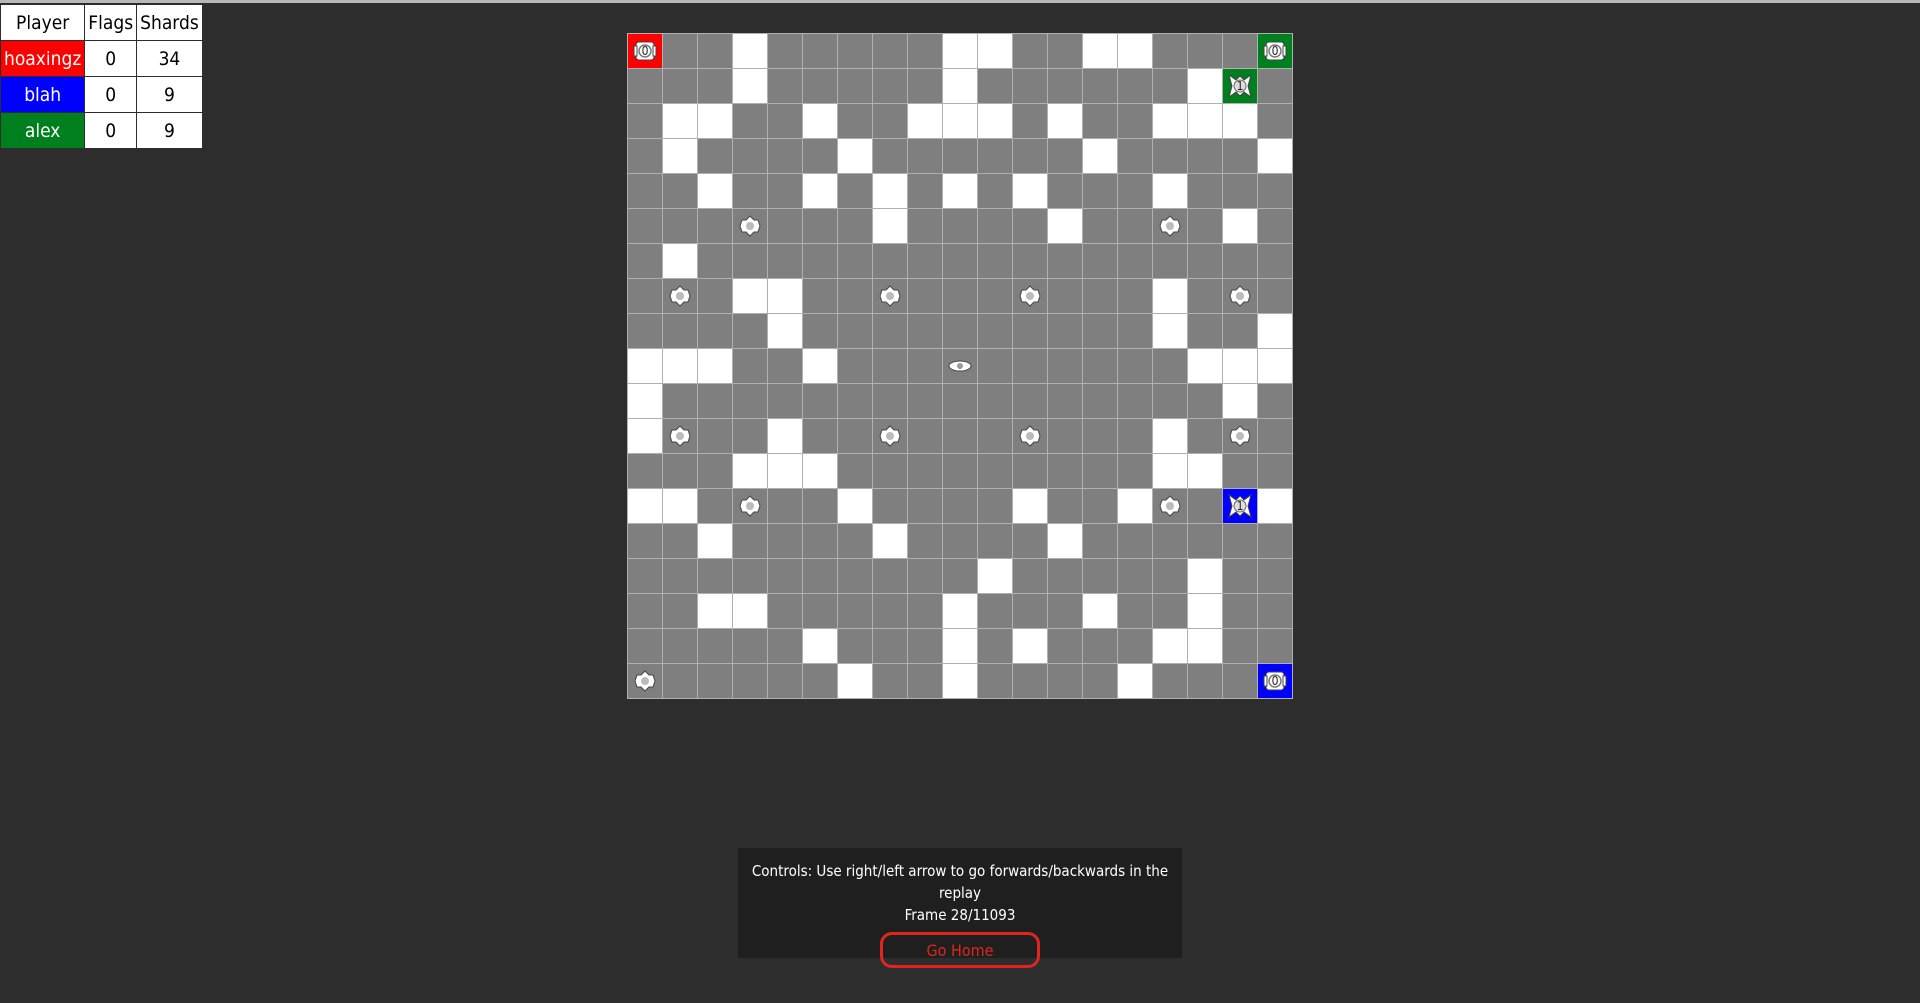  I want to click on core-cell: 0, so click(645, 51).